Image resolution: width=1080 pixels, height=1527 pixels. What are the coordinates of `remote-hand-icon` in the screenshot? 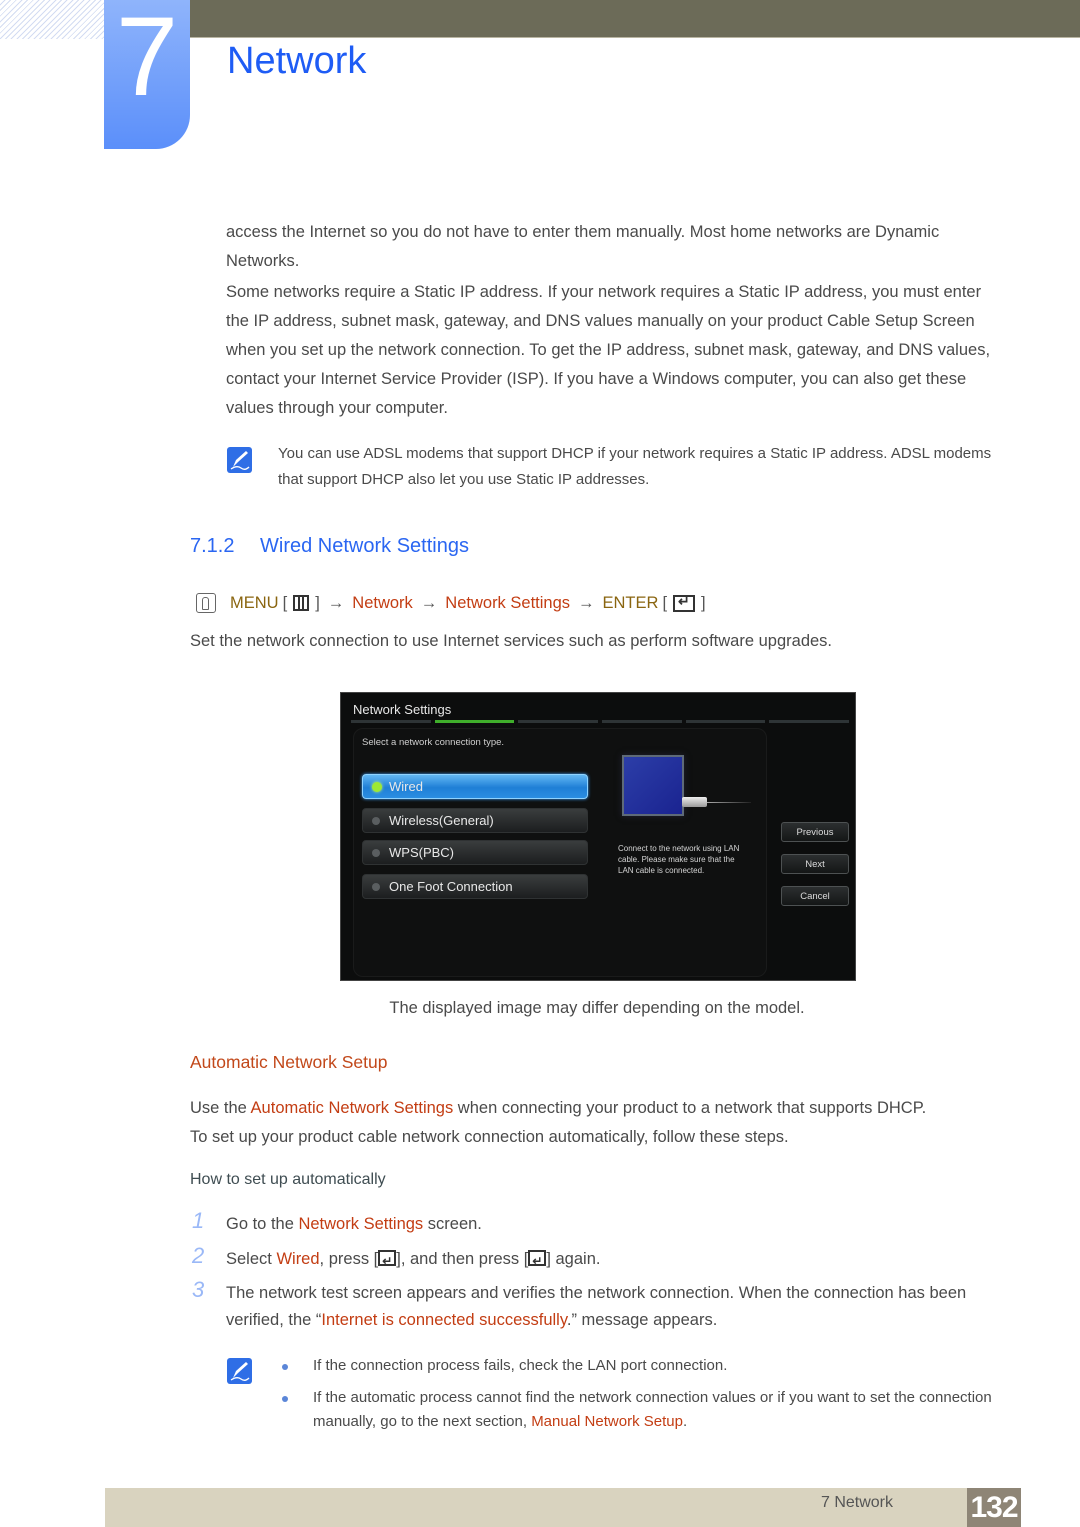 It's located at (206, 603).